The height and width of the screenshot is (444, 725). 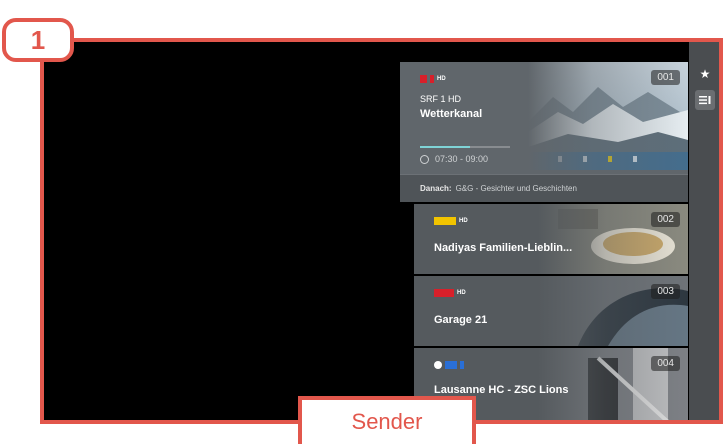 What do you see at coordinates (516, 188) in the screenshot?
I see `next-program-title: G&G - Gesichter und Geschichten` at bounding box center [516, 188].